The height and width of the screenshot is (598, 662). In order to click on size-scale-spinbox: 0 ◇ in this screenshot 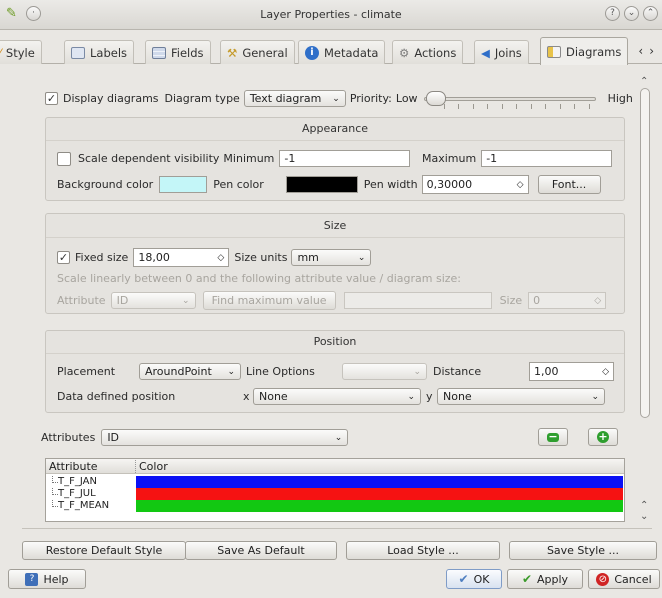, I will do `click(567, 300)`.